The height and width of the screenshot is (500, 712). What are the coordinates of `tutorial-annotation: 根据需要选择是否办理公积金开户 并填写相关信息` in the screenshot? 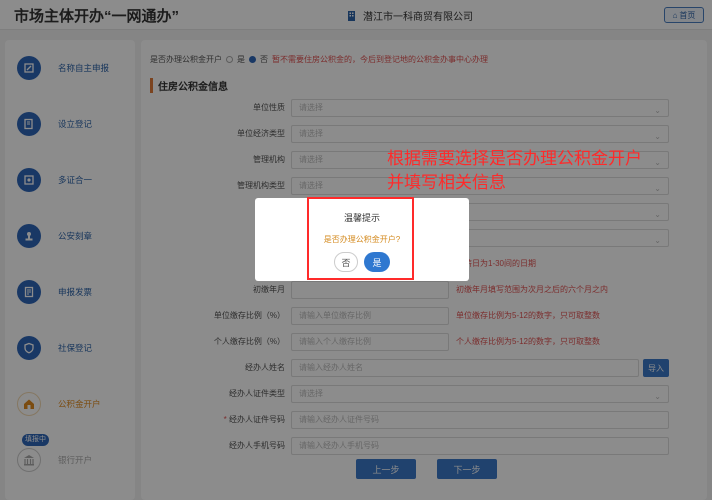 It's located at (514, 171).